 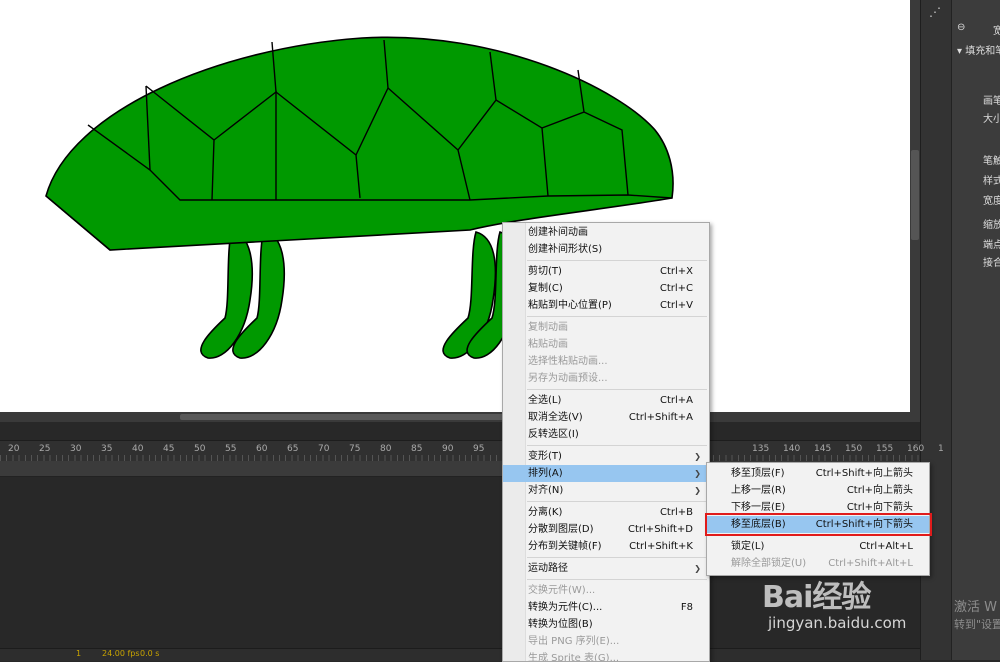 I want to click on menu-item-shortcut: Ctrl+X, so click(x=676, y=271).